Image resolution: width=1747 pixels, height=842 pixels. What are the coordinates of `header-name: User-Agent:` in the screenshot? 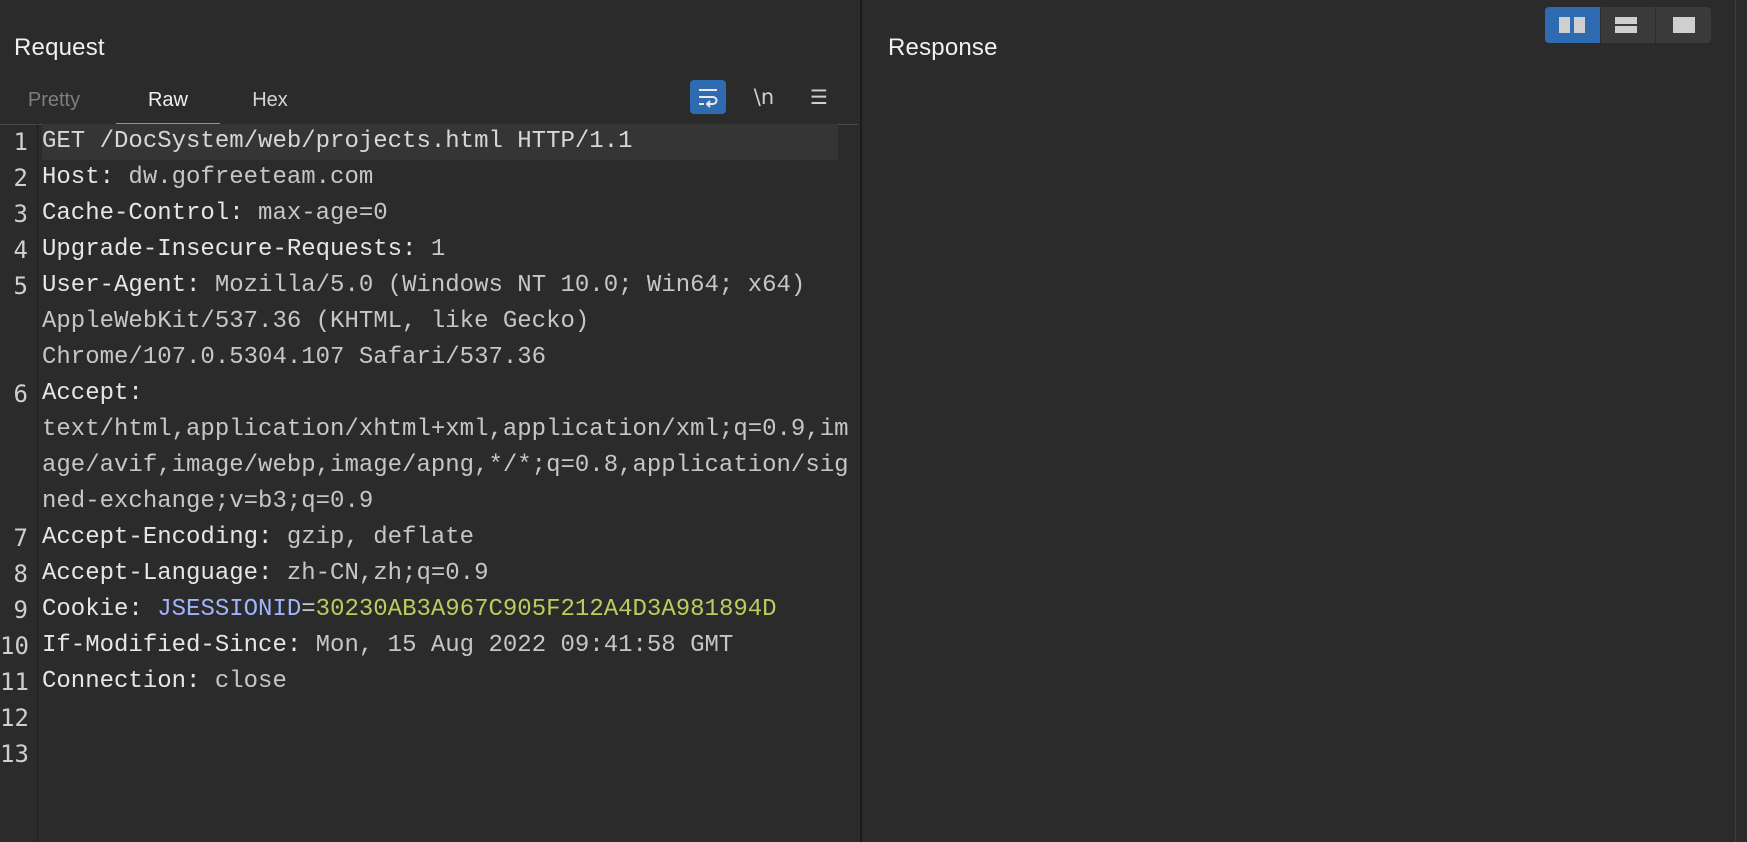 It's located at (121, 285).